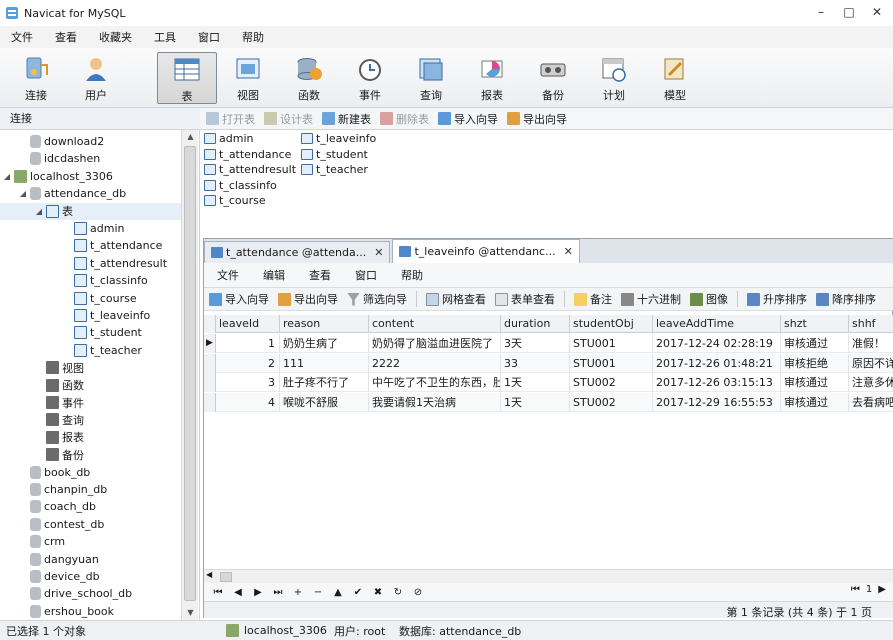 The image size is (893, 640). Describe the element at coordinates (298, 592) in the screenshot. I see `add-record-icon: +` at that location.